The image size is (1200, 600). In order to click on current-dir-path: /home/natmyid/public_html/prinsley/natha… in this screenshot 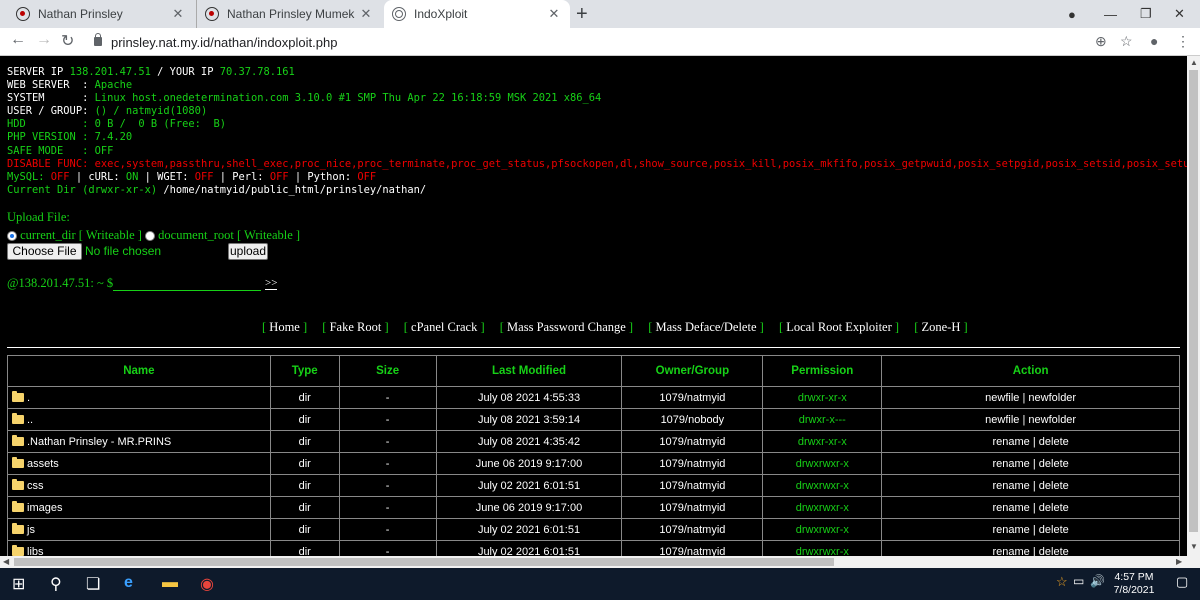, I will do `click(294, 190)`.